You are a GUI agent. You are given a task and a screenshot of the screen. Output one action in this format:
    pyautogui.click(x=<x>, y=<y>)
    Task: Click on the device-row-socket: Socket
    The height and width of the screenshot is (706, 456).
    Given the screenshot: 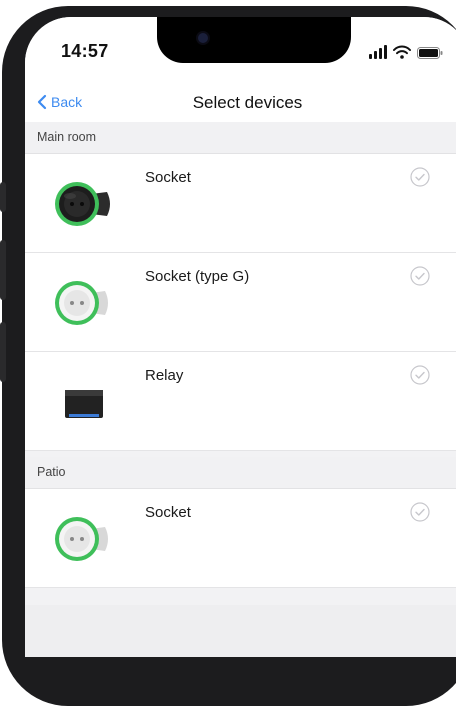 What is the action you would take?
    pyautogui.click(x=240, y=203)
    